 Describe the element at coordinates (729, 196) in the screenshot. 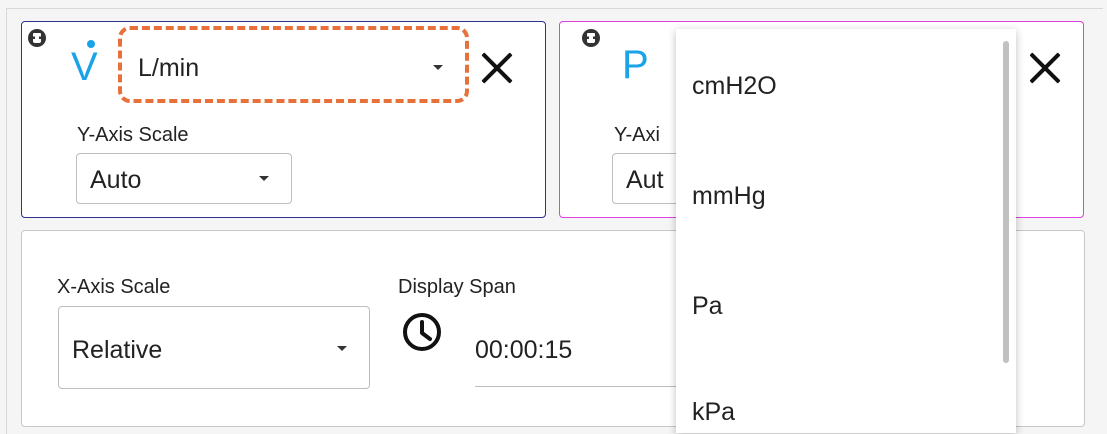

I see `dropdown-option-mmhg: mmHg` at that location.